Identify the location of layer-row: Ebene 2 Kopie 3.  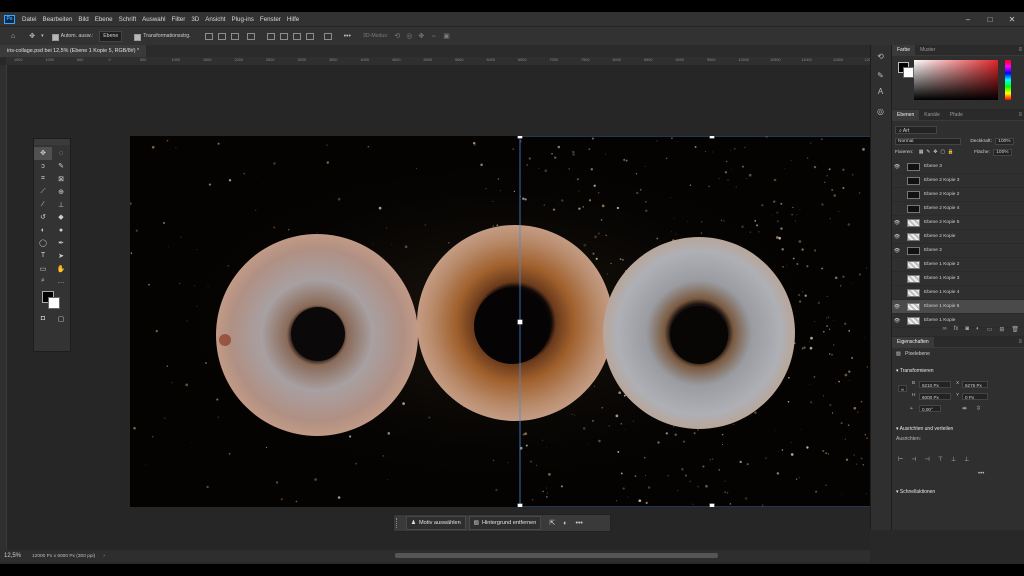
(958, 181).